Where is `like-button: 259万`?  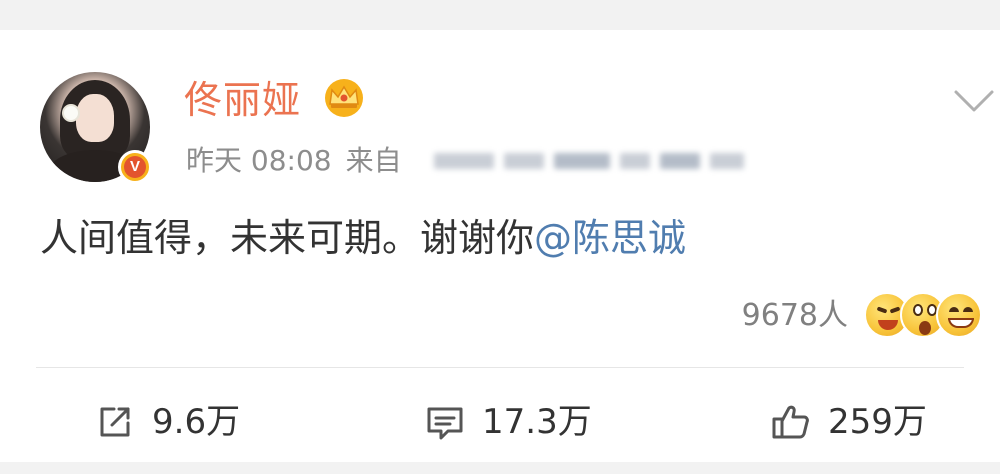
like-button: 259万 is located at coordinates (848, 422).